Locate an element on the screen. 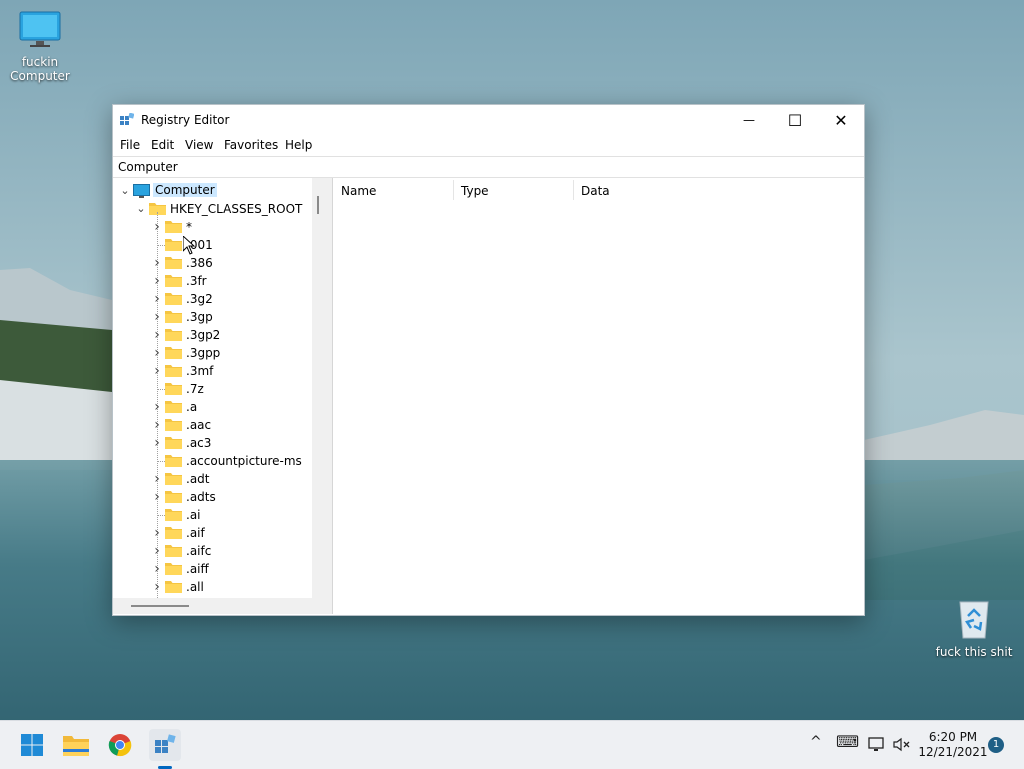 The width and height of the screenshot is (1024, 769). minimize-button: — is located at coordinates (749, 120).